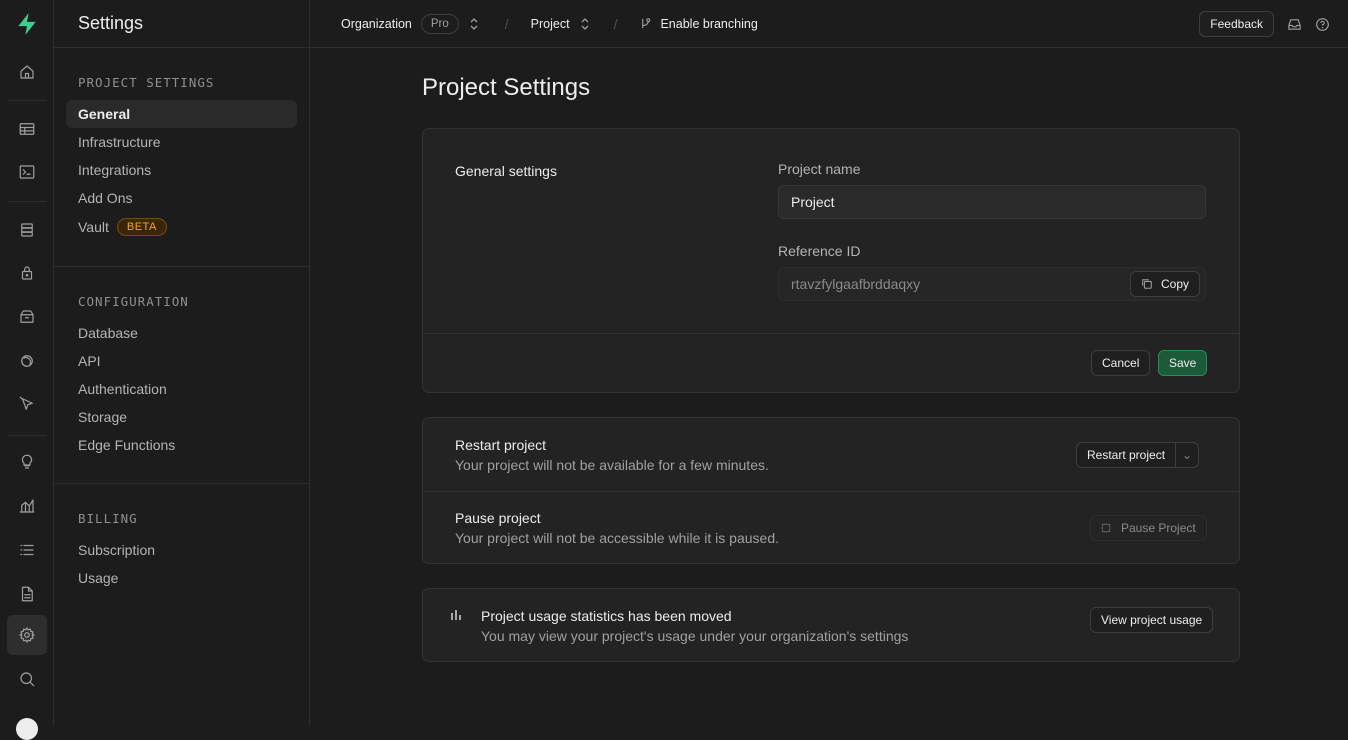  Describe the element at coordinates (501, 445) in the screenshot. I see `restart-project-title: Restart project` at that location.